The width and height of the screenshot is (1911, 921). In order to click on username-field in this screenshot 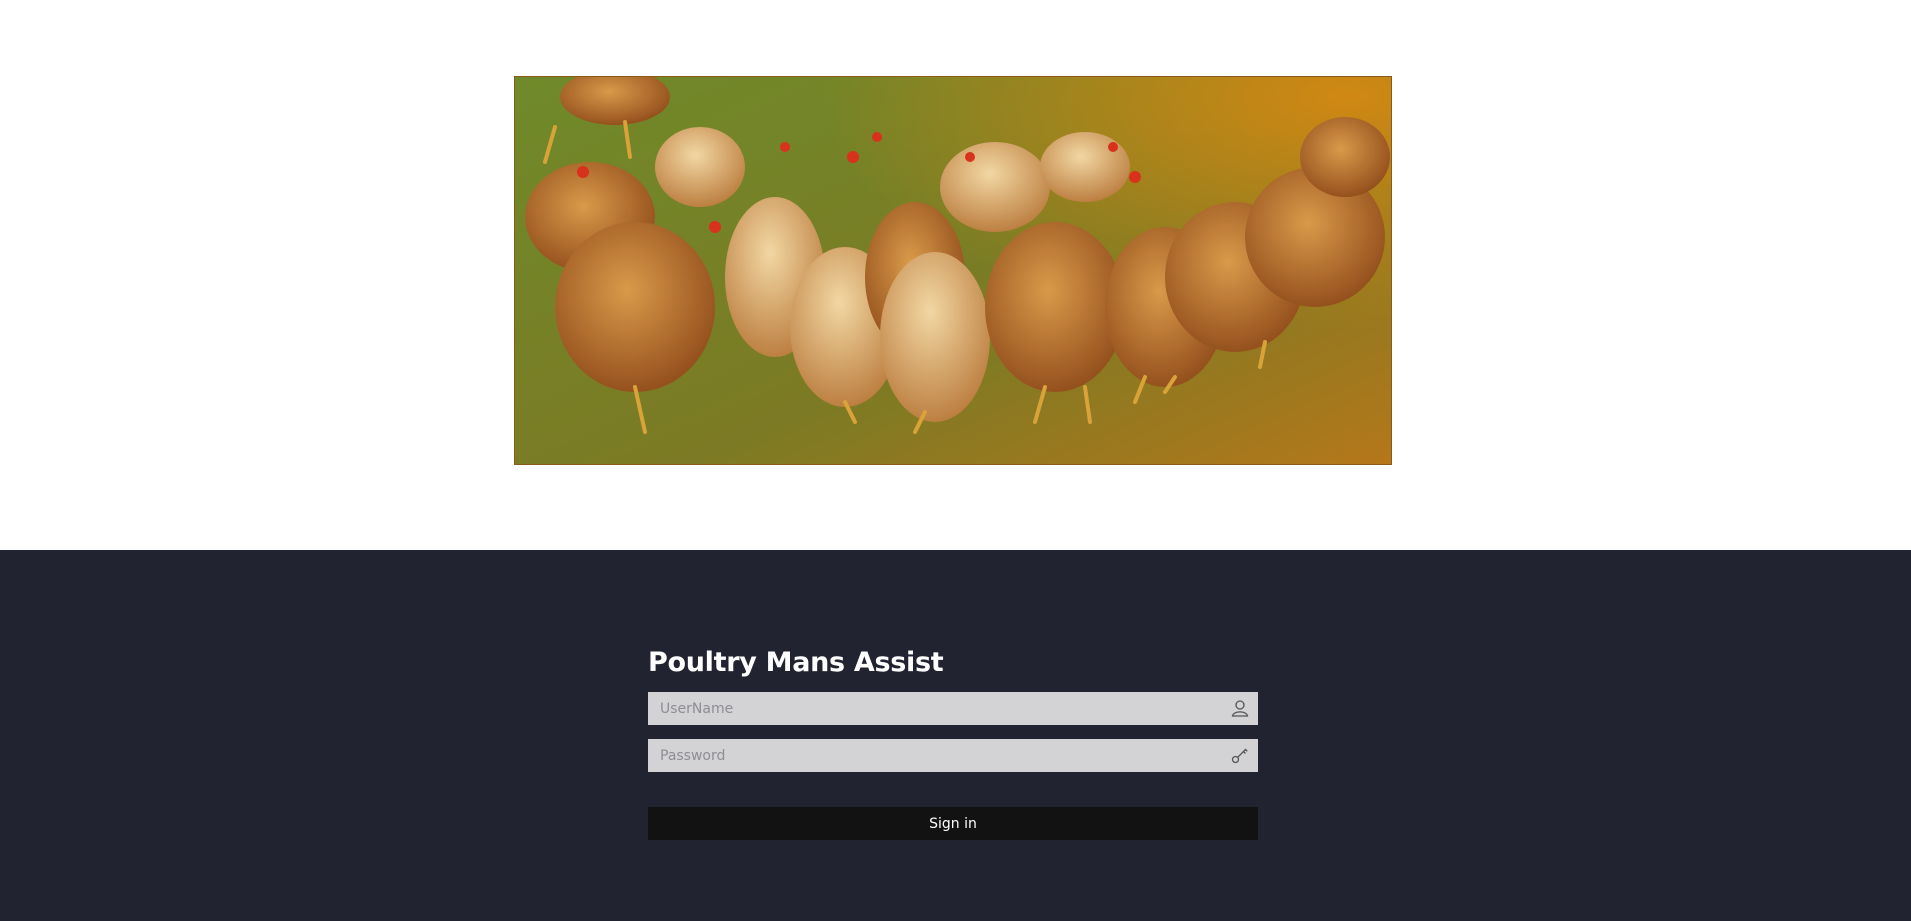, I will do `click(953, 708)`.